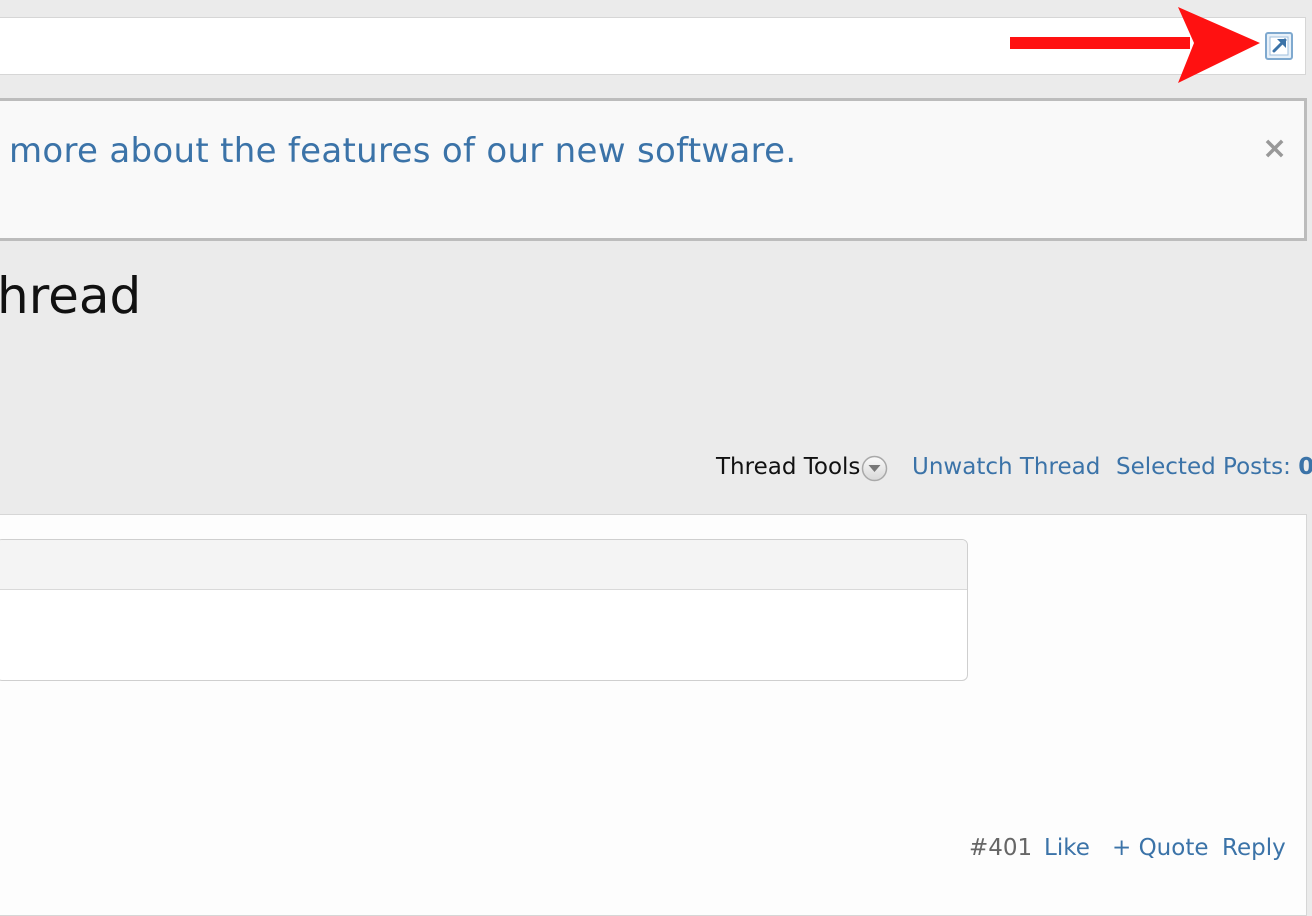 Image resolution: width=1312 pixels, height=916 pixels. I want to click on quote-box, so click(484, 610).